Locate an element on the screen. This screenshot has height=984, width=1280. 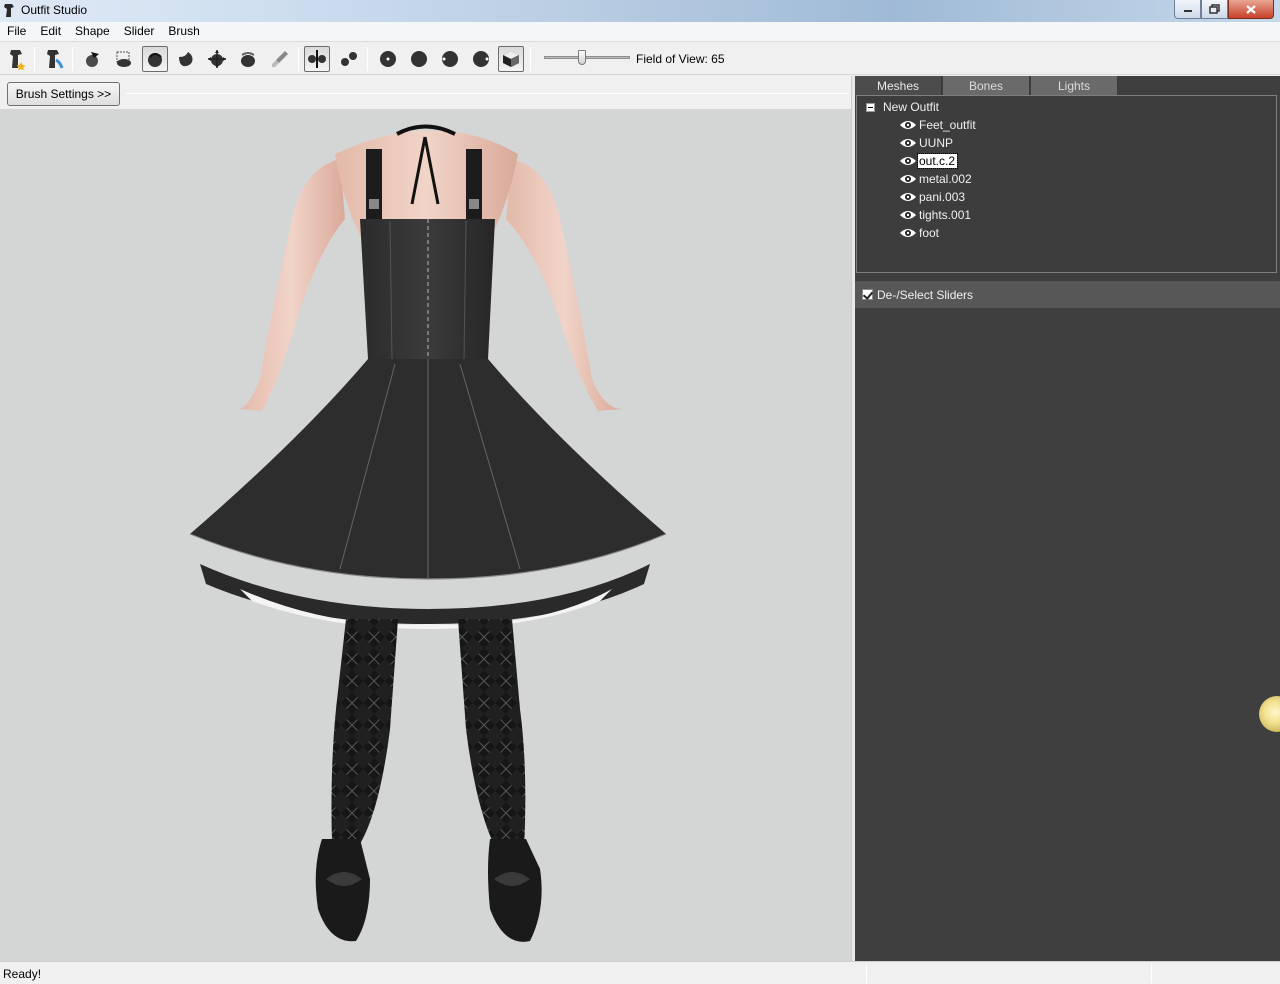
inflate-brush-icon is located at coordinates (155, 60).